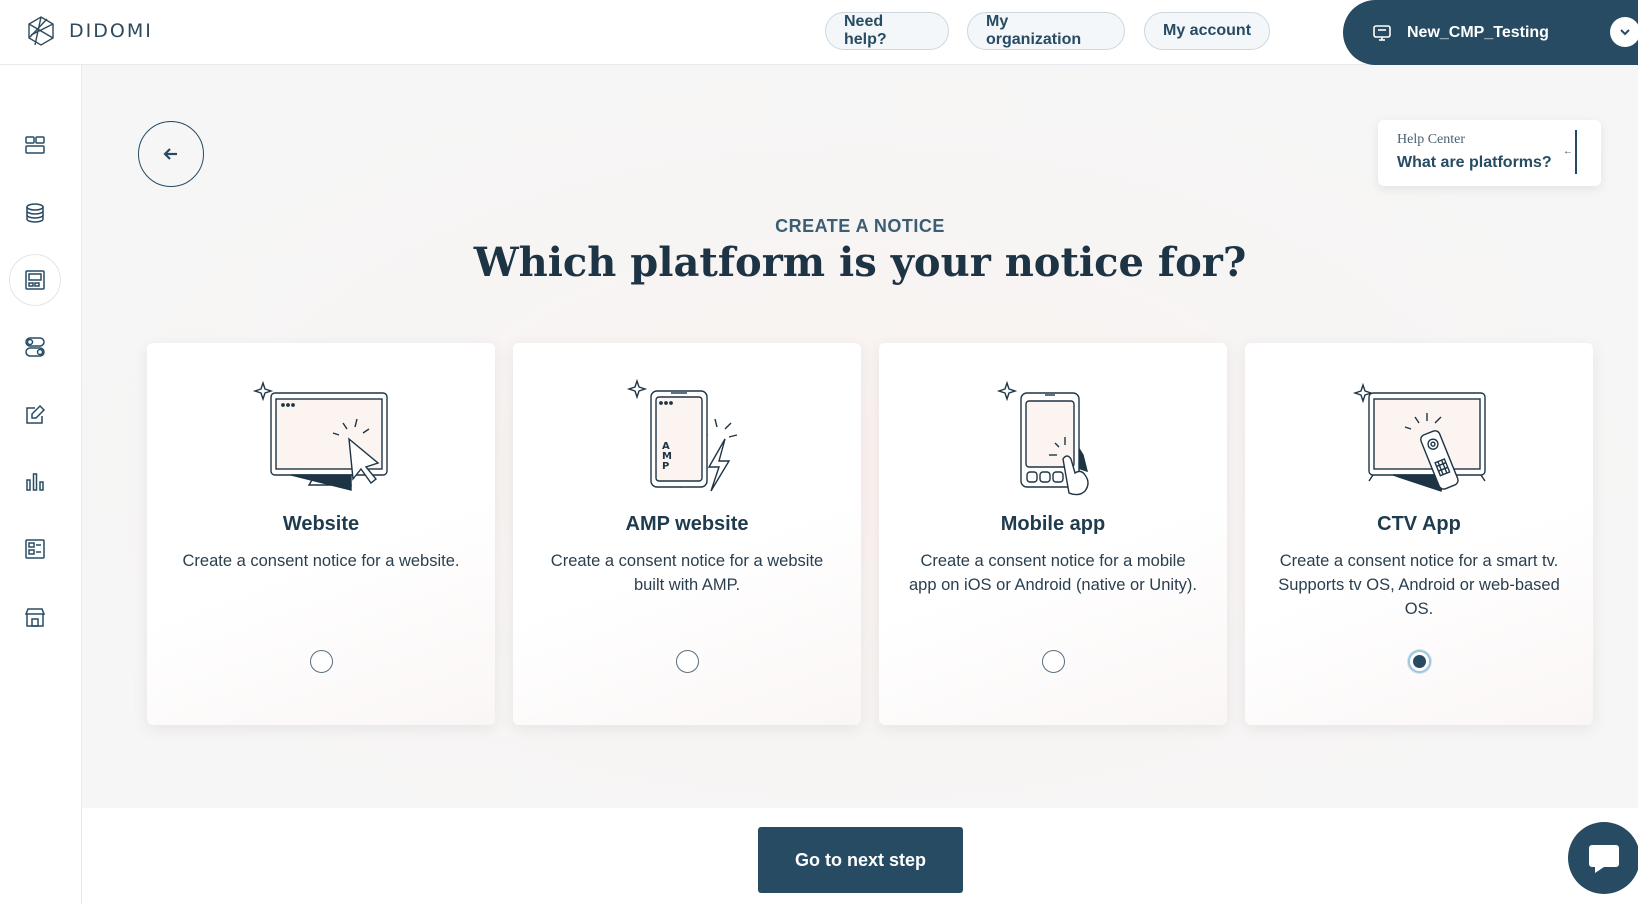  What do you see at coordinates (41, 31) in the screenshot?
I see `didomi-logo-icon` at bounding box center [41, 31].